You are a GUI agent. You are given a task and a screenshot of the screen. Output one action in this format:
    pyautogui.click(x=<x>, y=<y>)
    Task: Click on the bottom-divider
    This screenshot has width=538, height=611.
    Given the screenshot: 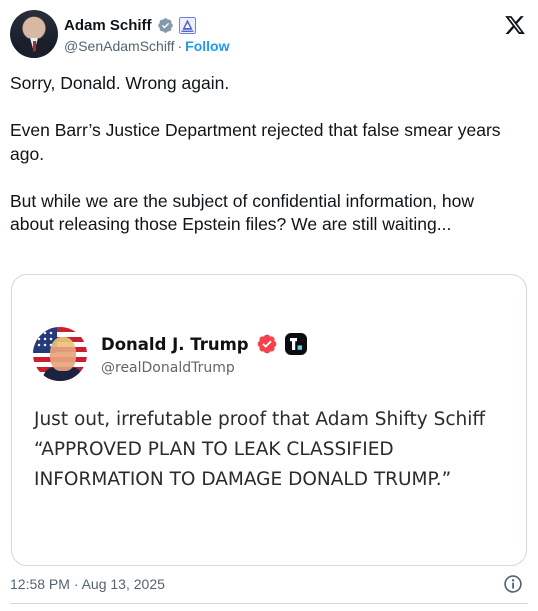 What is the action you would take?
    pyautogui.click(x=269, y=603)
    